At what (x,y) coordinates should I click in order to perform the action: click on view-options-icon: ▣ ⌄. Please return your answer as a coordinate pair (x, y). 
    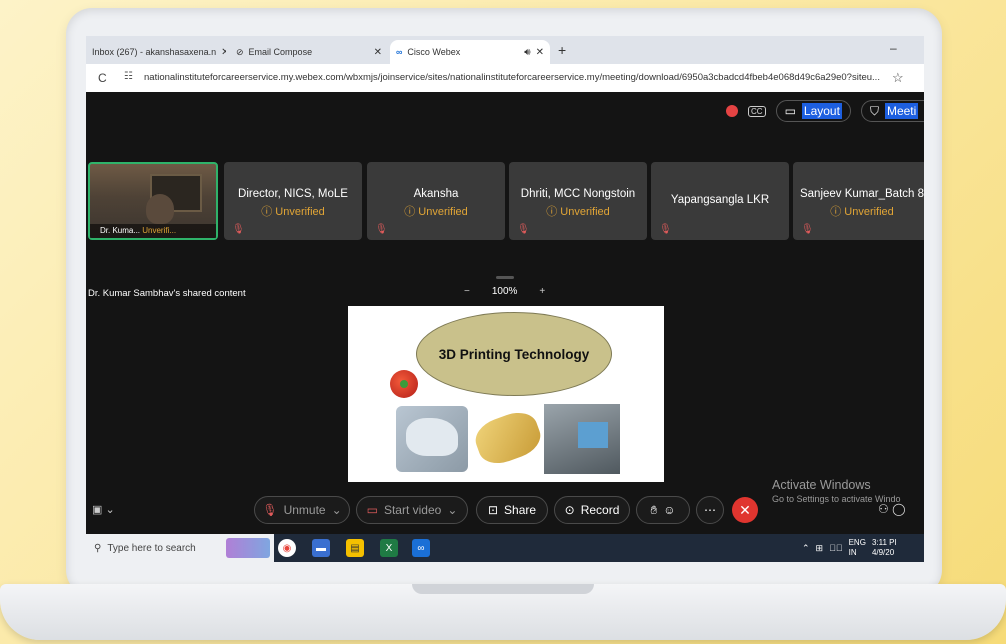
    Looking at the image, I should click on (103, 509).